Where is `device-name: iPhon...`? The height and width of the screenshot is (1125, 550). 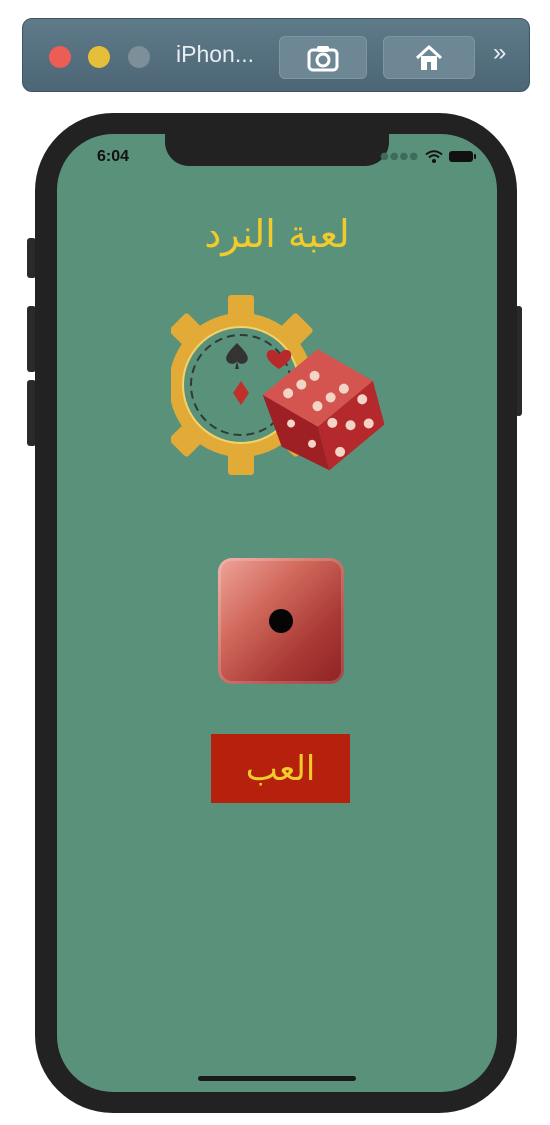
device-name: iPhon... is located at coordinates (215, 54).